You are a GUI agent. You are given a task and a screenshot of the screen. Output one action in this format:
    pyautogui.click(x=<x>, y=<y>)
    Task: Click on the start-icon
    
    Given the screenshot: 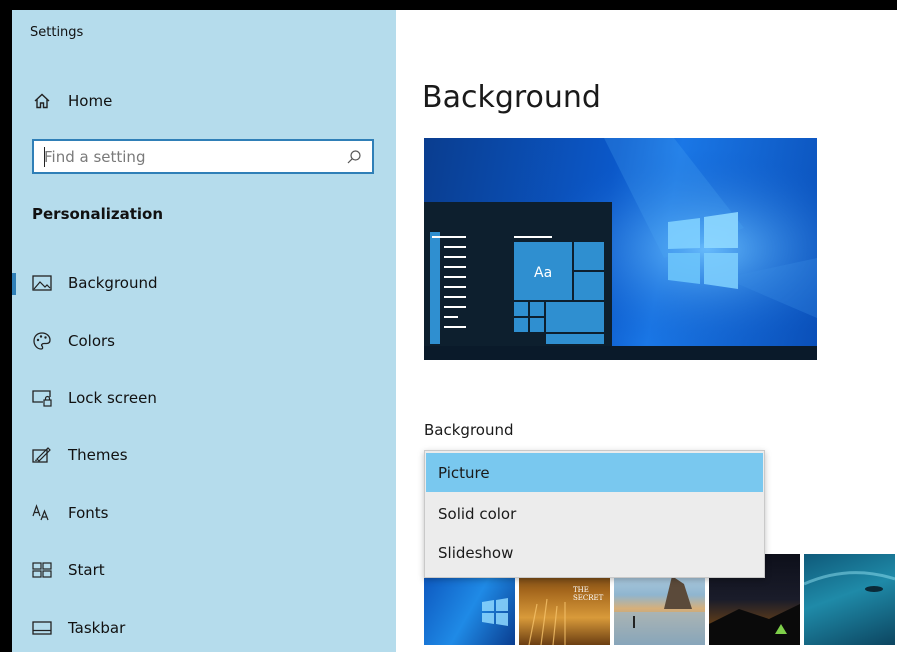 What is the action you would take?
    pyautogui.click(x=42, y=570)
    